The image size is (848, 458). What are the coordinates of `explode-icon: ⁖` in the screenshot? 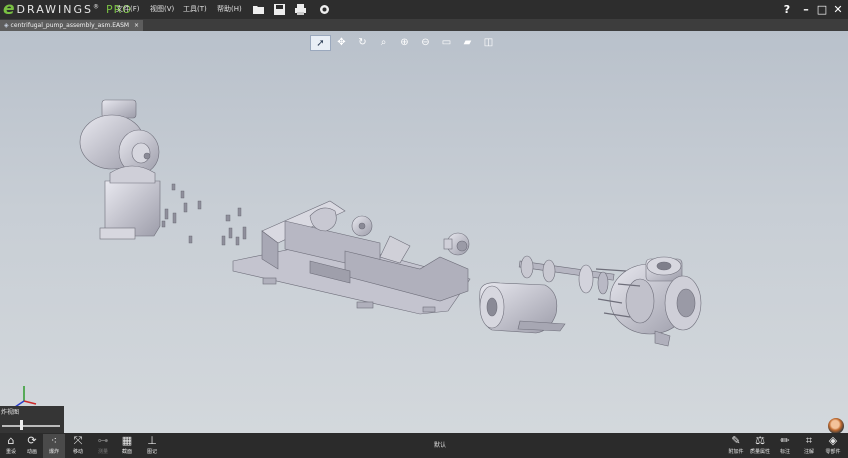 It's located at (54, 440).